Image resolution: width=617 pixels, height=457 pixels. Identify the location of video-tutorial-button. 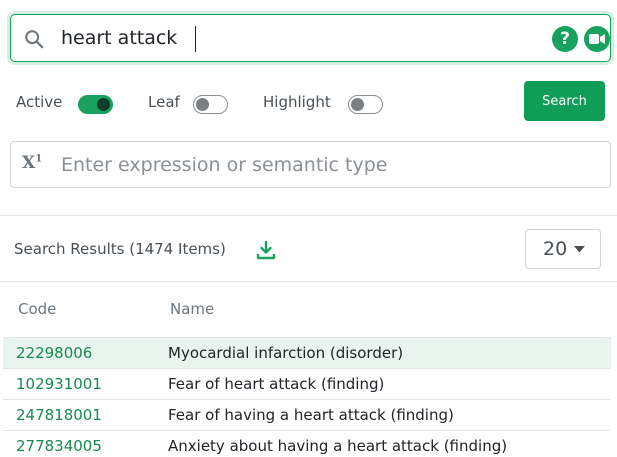
(597, 39).